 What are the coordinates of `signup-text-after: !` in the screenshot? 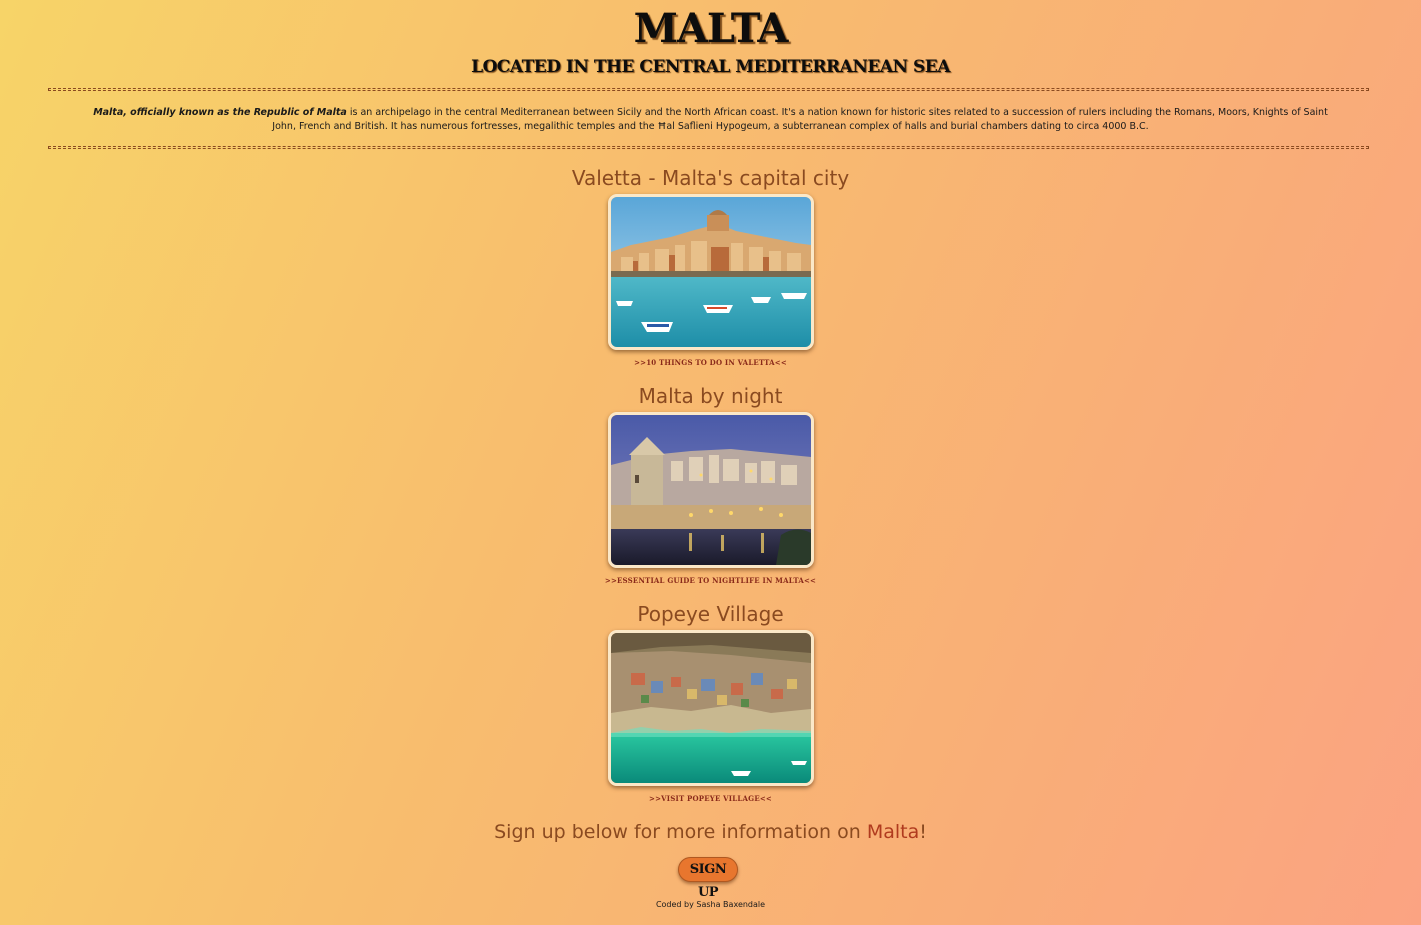 It's located at (923, 832).